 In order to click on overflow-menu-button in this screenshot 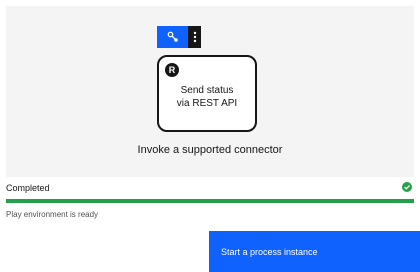, I will do `click(194, 37)`.